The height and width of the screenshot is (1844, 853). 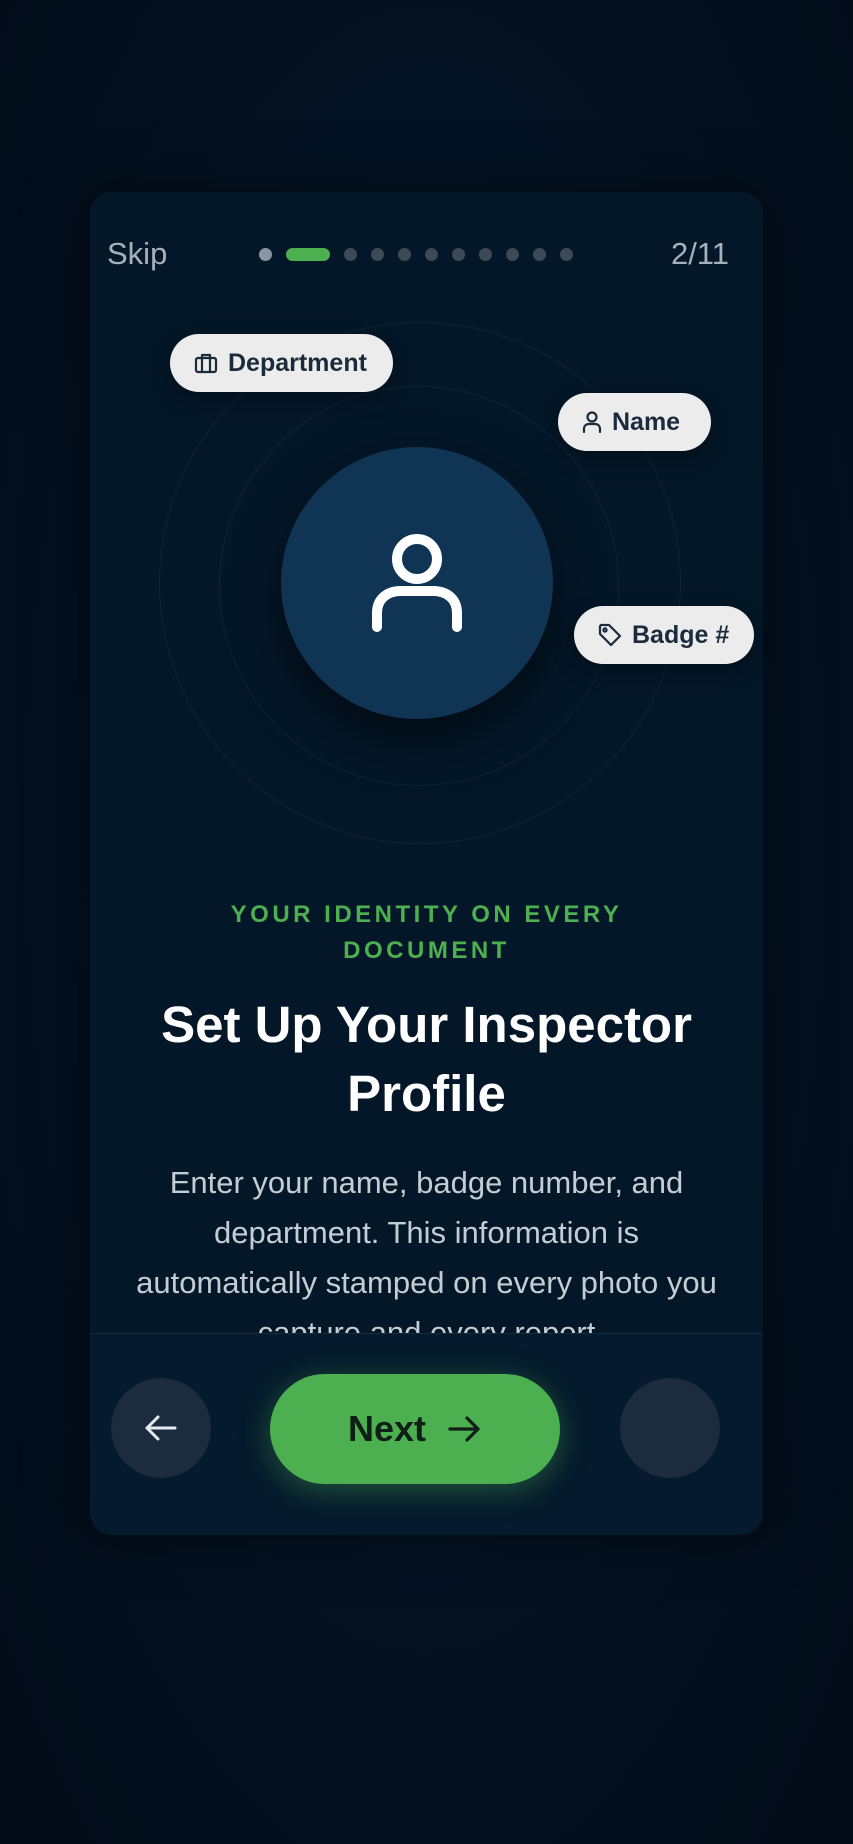 I want to click on badge-chip: Badge #, so click(x=664, y=635).